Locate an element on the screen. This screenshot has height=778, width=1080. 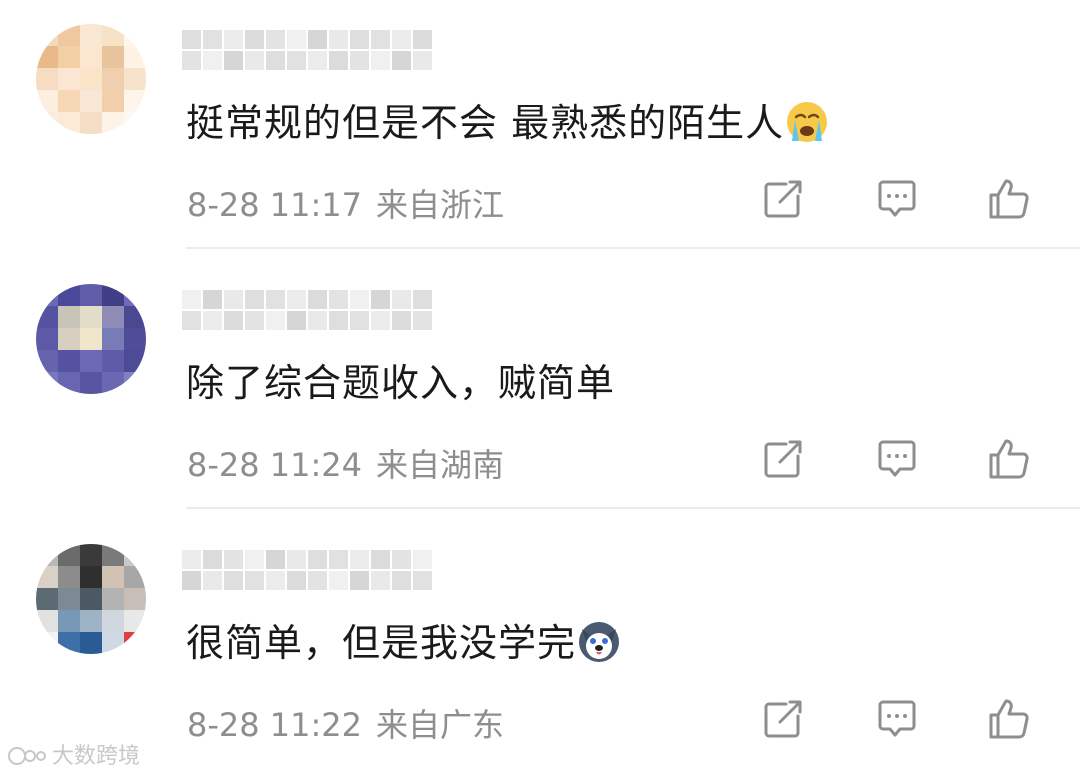
comment-text: 挺常规的但是不会 最熟悉的陌生人 is located at coordinates (507, 119).